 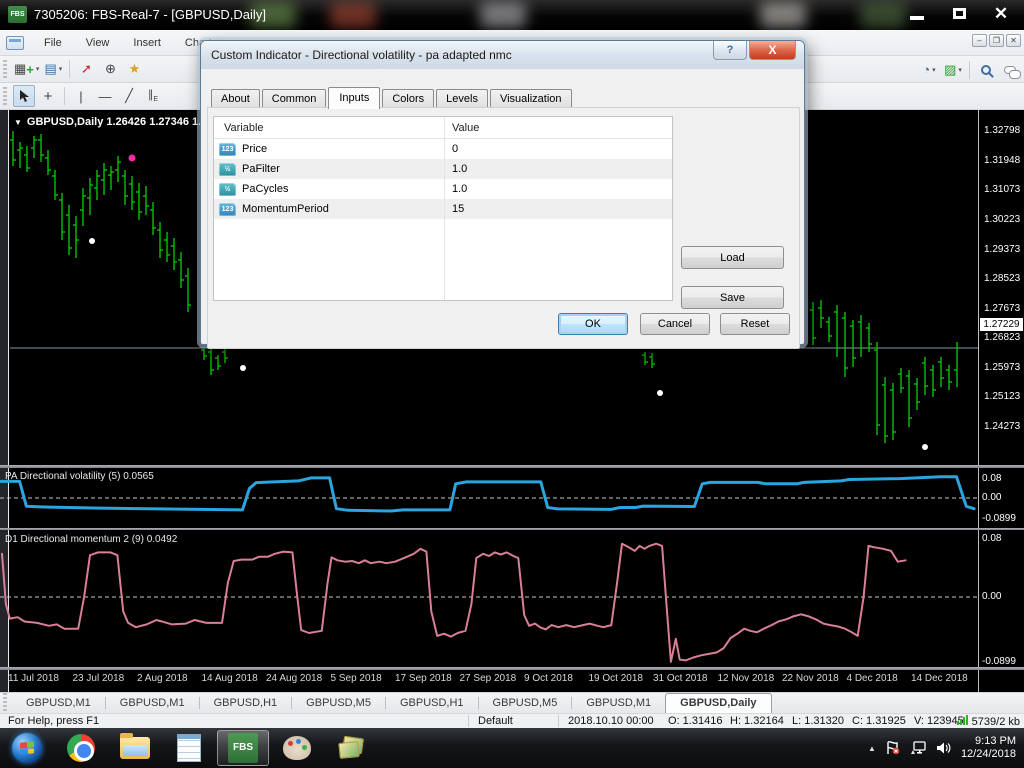 What do you see at coordinates (92, 241) in the screenshot?
I see `white-signal-dot` at bounding box center [92, 241].